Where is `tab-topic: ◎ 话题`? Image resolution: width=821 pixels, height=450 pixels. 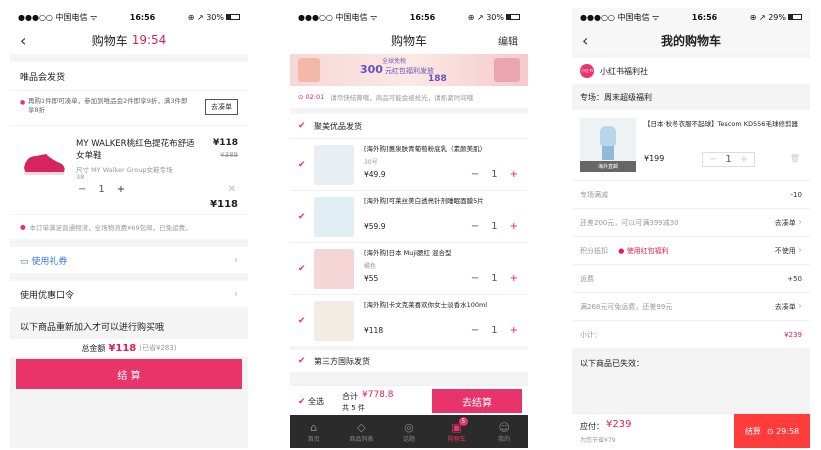 tab-topic: ◎ 话题 is located at coordinates (409, 431).